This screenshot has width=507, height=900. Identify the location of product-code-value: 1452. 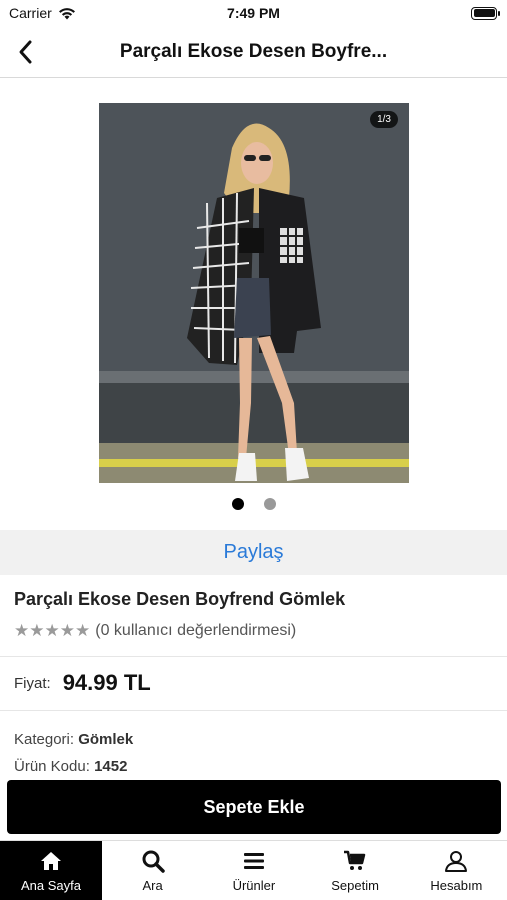
(111, 766).